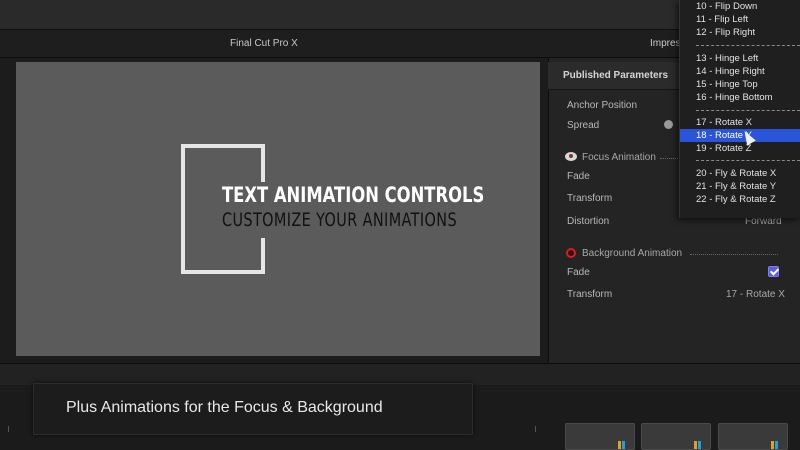 Image resolution: width=800 pixels, height=450 pixels. I want to click on record-icon, so click(571, 253).